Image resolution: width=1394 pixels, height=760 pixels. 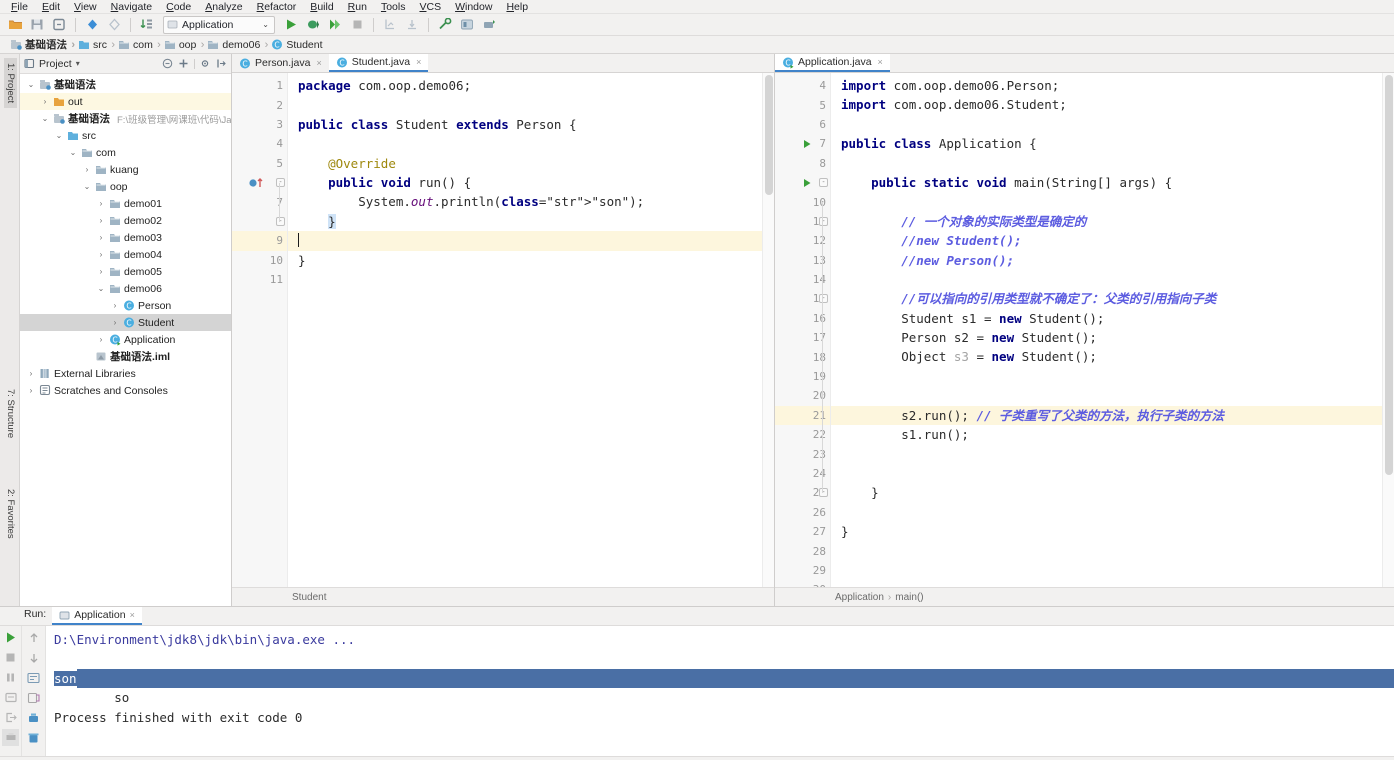 What do you see at coordinates (321, 7) in the screenshot?
I see `menu-item-build: Build` at bounding box center [321, 7].